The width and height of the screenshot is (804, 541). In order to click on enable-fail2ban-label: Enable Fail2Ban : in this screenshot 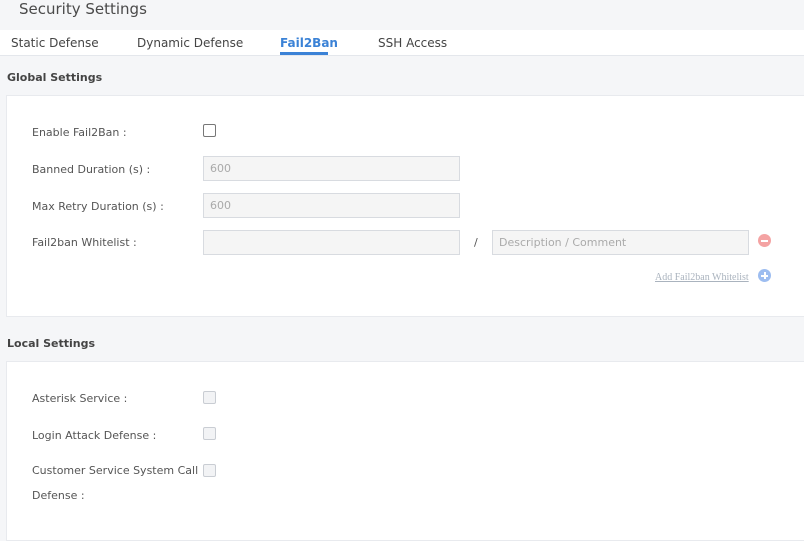, I will do `click(79, 132)`.